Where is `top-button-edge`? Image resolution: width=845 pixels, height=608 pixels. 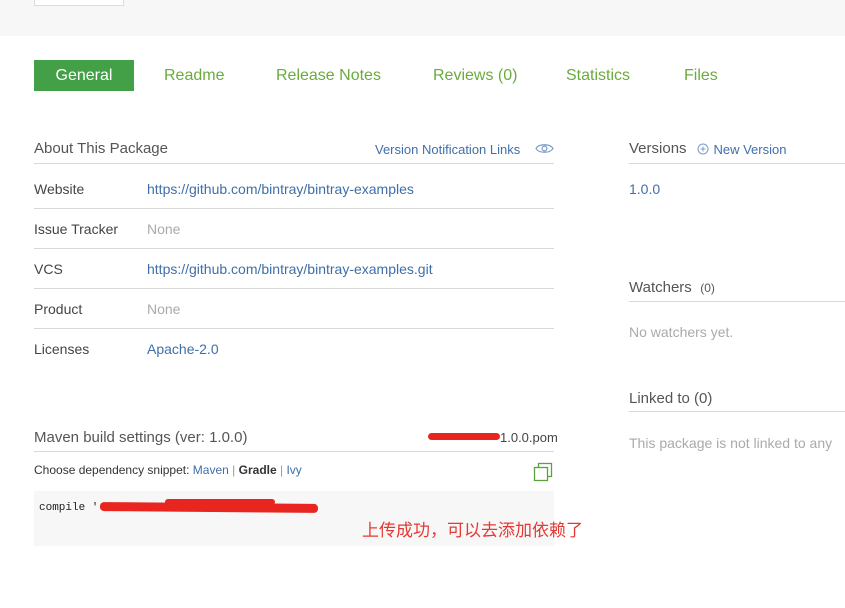 top-button-edge is located at coordinates (79, 3).